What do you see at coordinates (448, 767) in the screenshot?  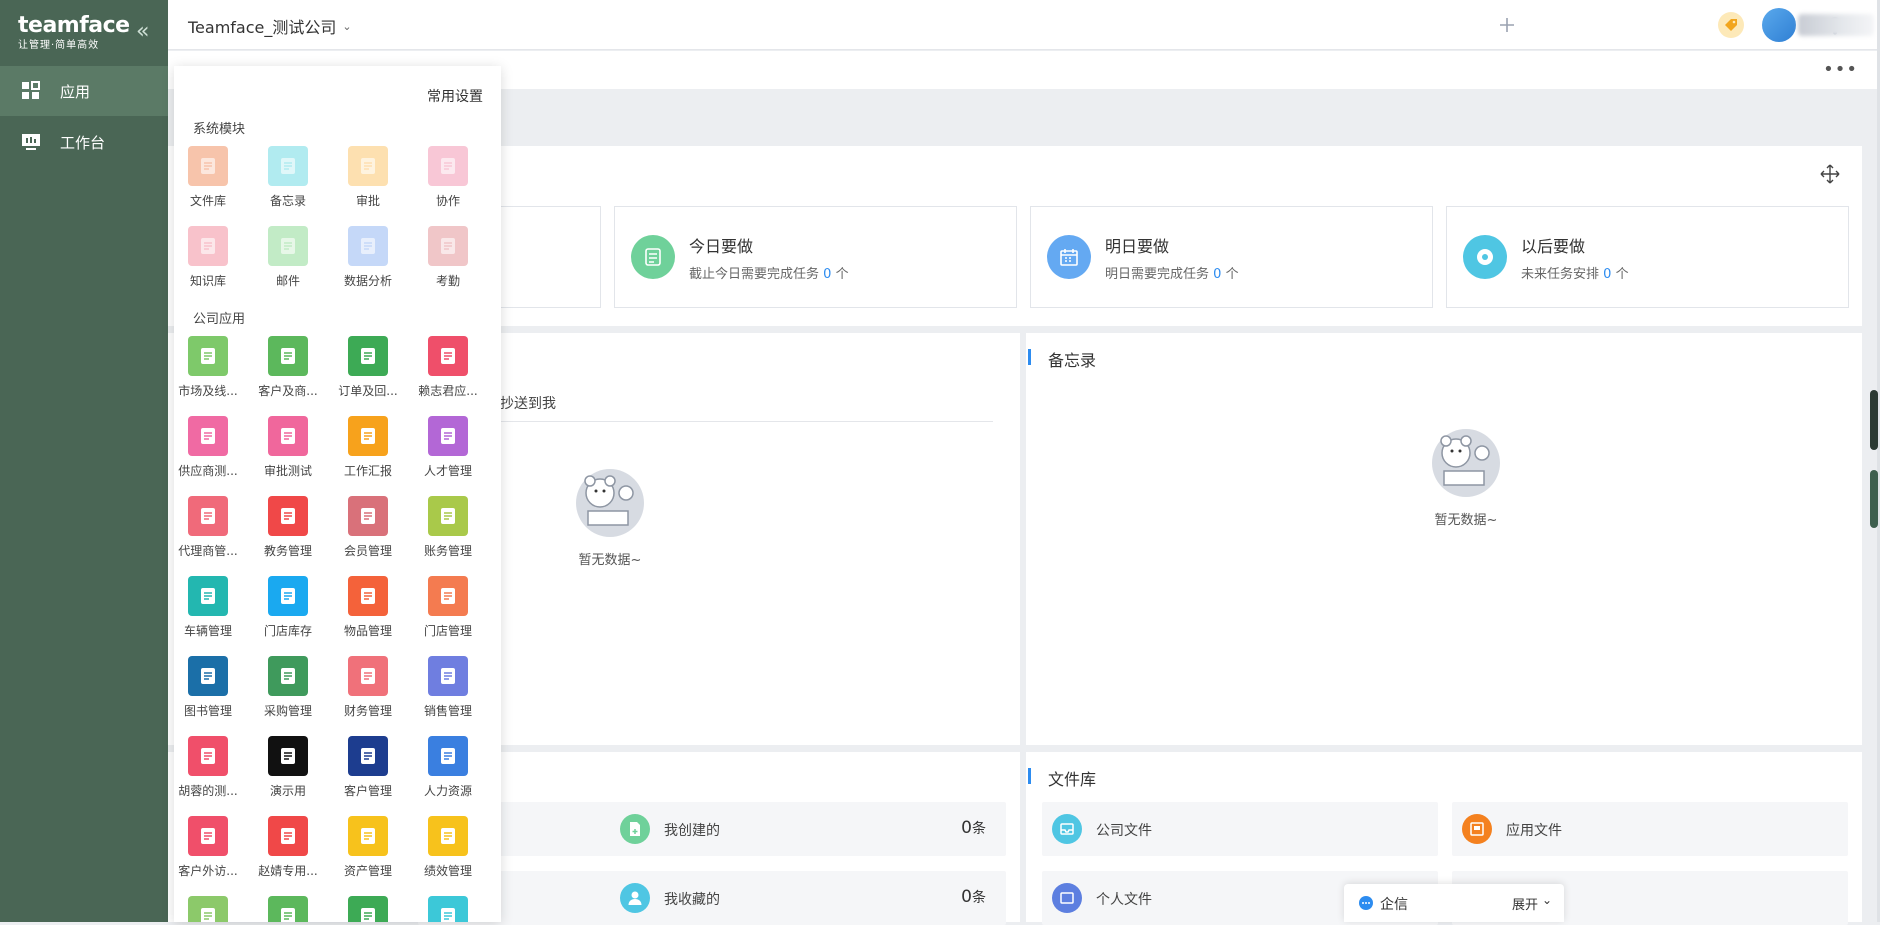 I see `app-tile: 人力资源` at bounding box center [448, 767].